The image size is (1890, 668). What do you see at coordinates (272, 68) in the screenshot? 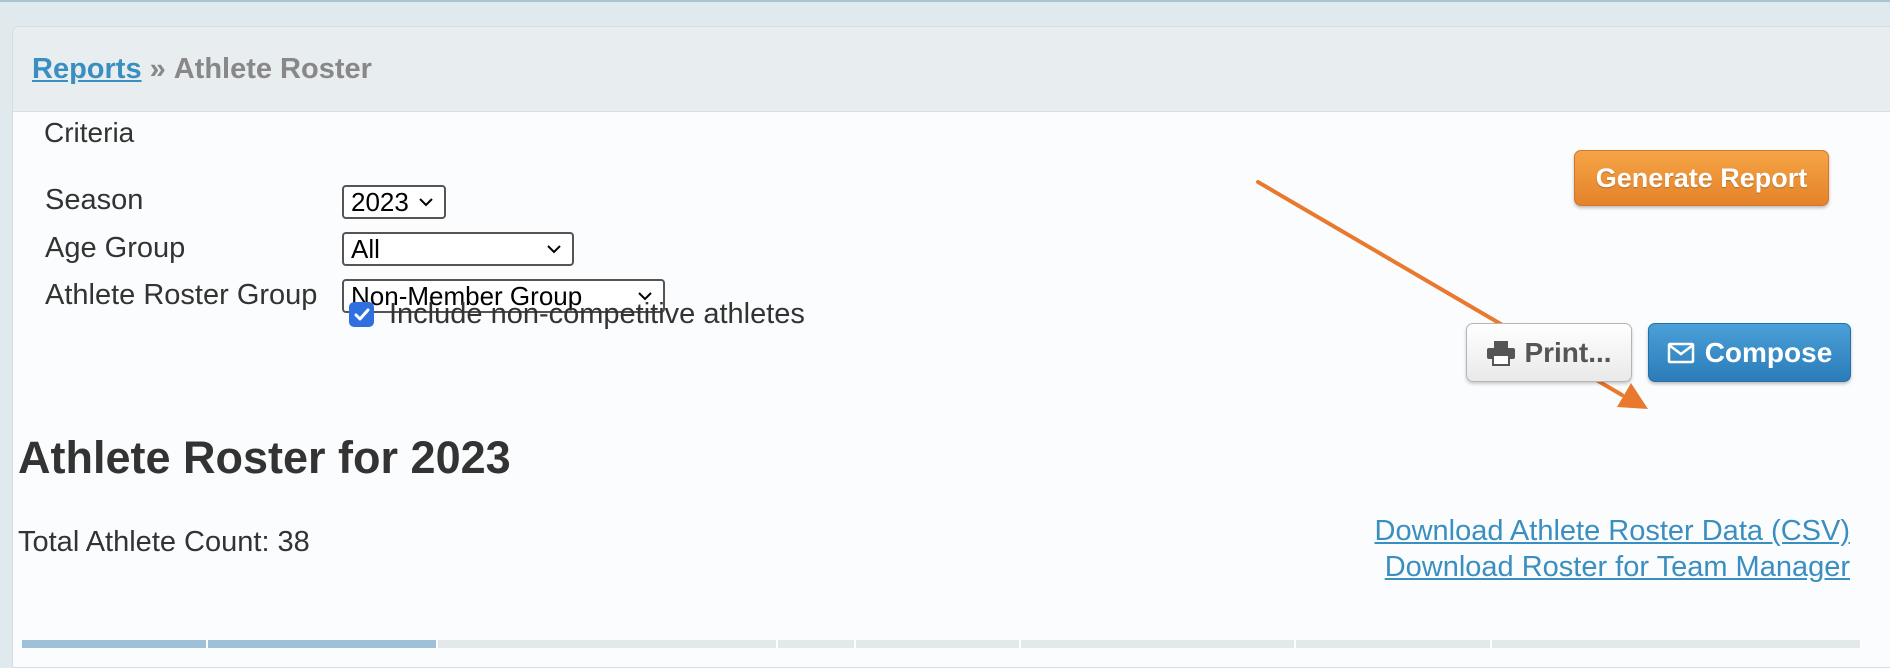
I see `breadcrumb-current: Athlete Roster` at bounding box center [272, 68].